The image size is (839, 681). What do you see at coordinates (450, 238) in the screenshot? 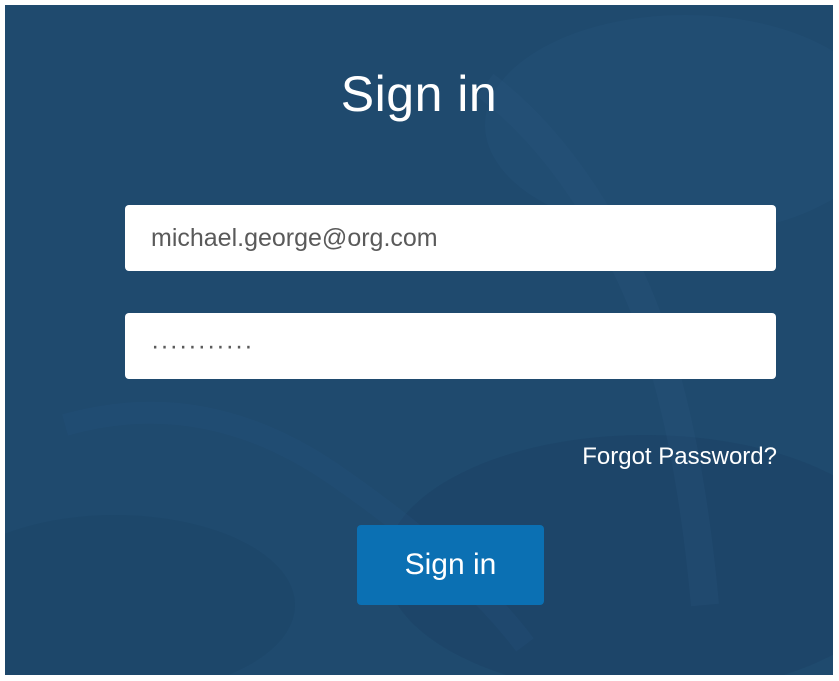
I see `email-field` at bounding box center [450, 238].